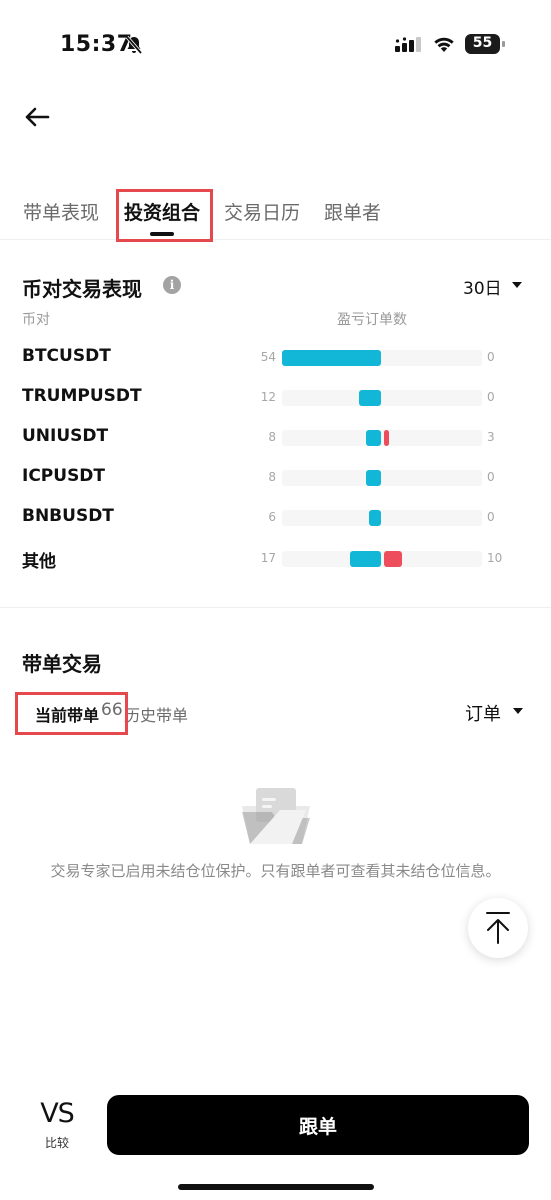 The width and height of the screenshot is (551, 1200). Describe the element at coordinates (82, 289) in the screenshot. I see `pair-performance-title: 币对交易表现` at that location.